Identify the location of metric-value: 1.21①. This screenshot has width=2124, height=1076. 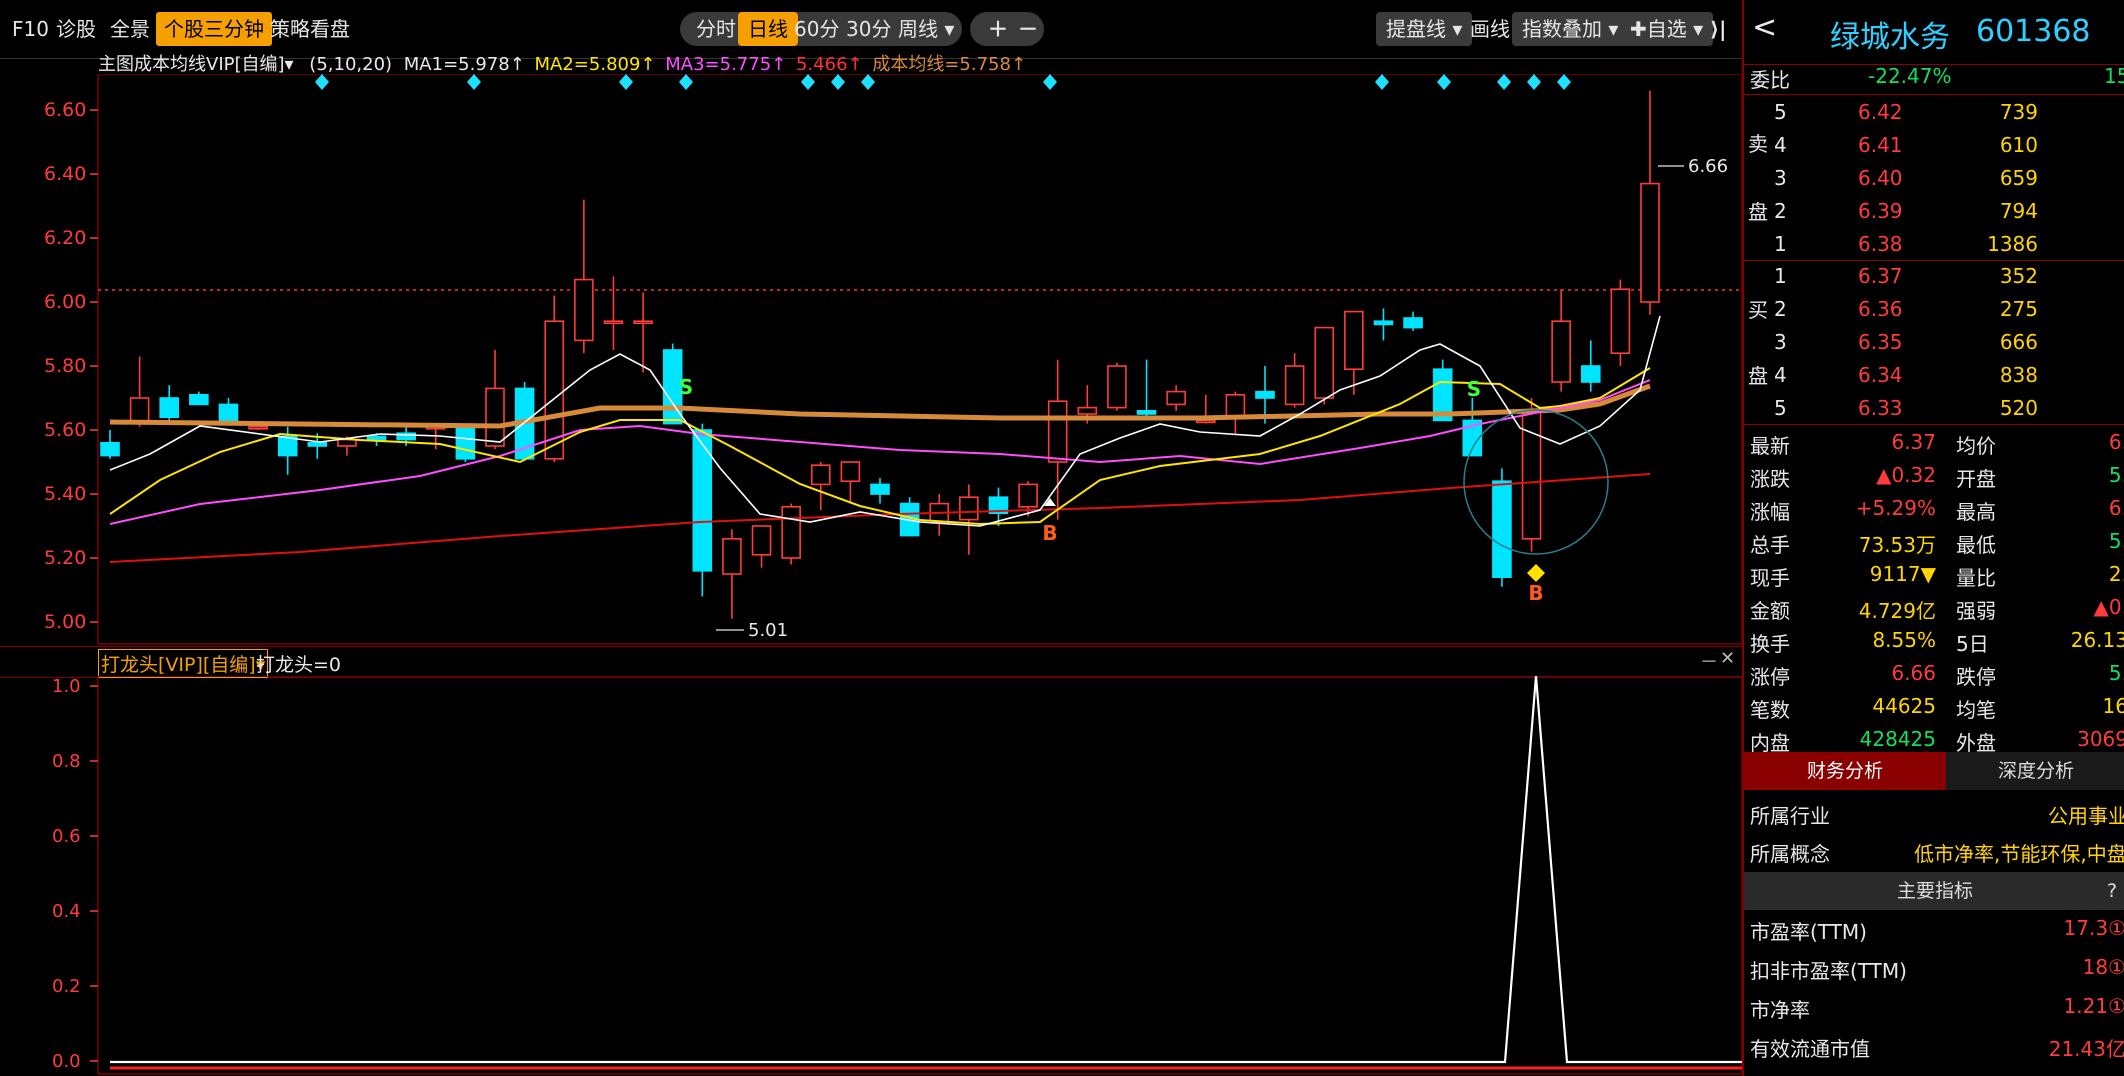
(2093, 1006).